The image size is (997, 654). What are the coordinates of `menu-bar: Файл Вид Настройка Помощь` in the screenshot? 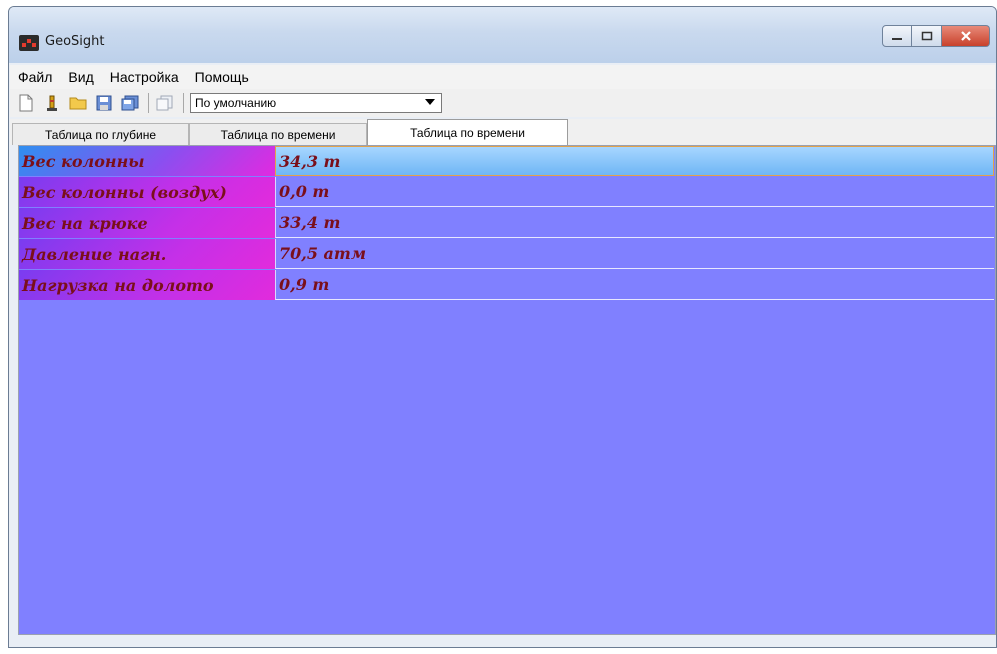 It's located at (502, 77).